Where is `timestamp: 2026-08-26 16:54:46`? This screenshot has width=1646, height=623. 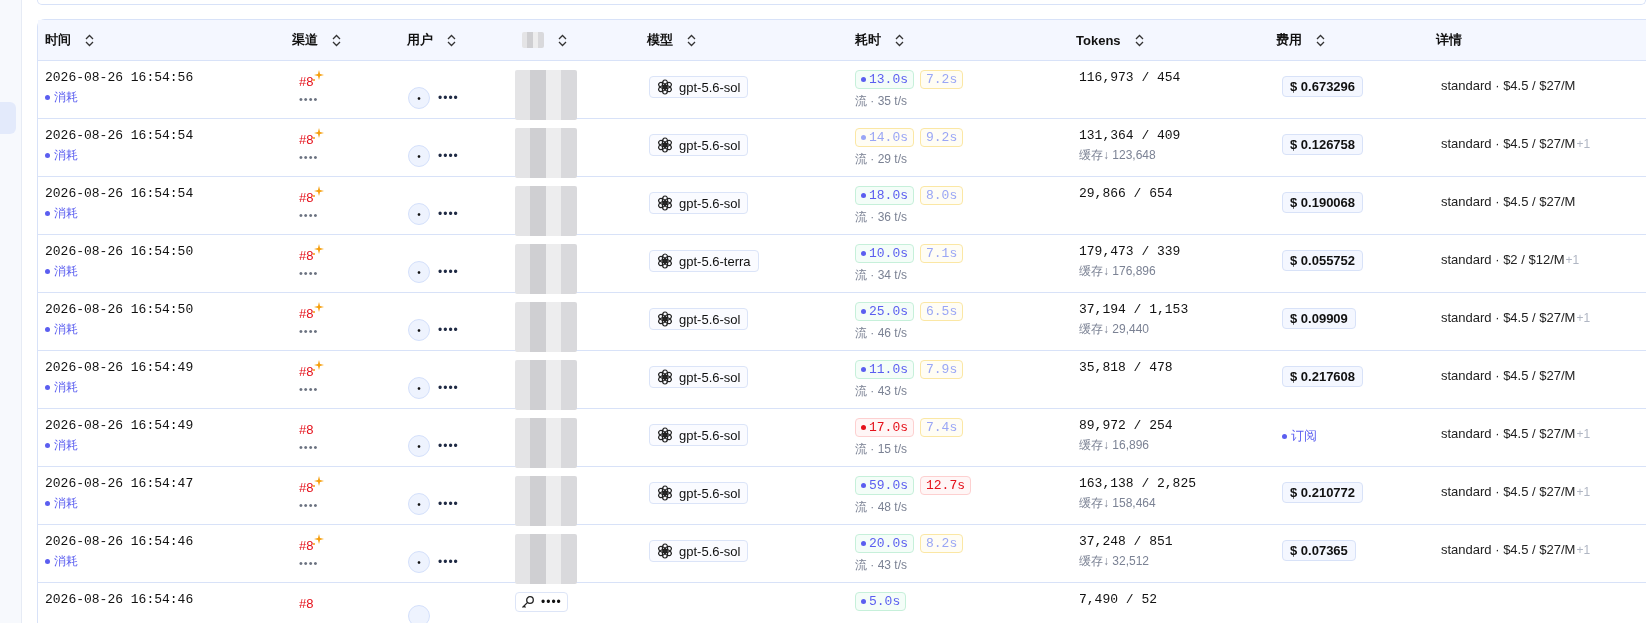
timestamp: 2026-08-26 16:54:46 is located at coordinates (119, 541).